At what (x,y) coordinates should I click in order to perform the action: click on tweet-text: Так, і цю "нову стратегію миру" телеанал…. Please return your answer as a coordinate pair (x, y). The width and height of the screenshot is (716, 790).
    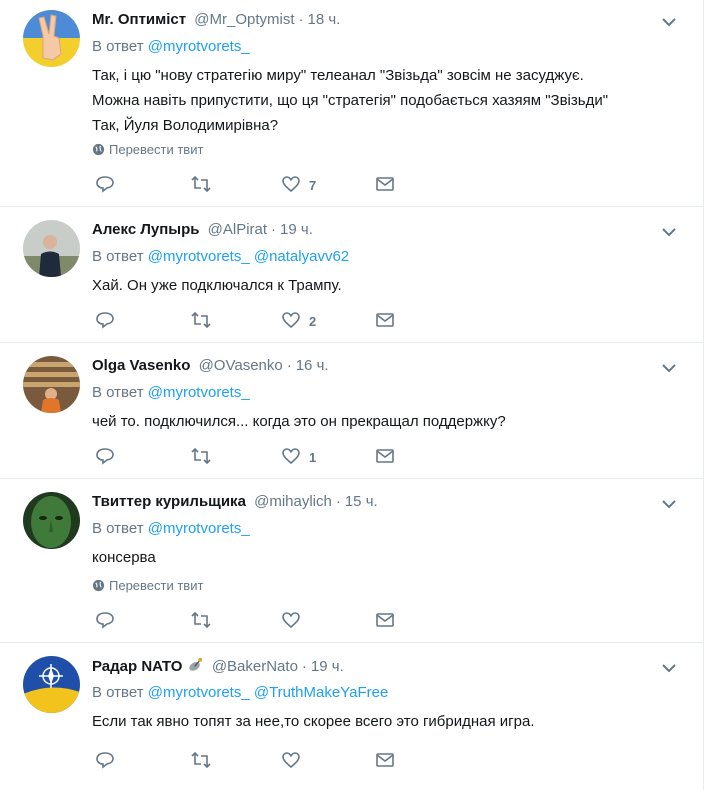
    Looking at the image, I should click on (350, 100).